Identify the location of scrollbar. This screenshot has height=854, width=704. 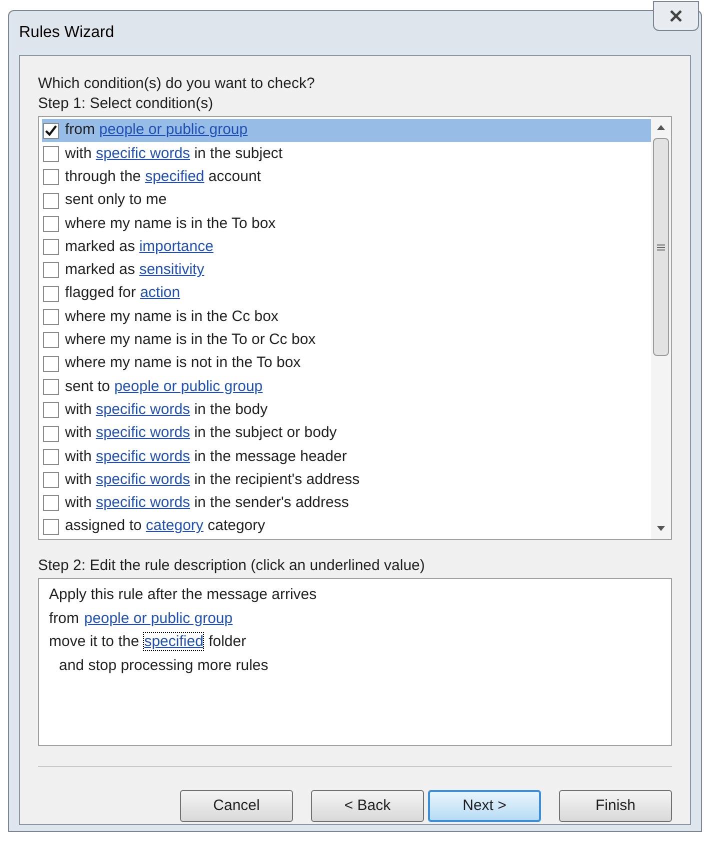
(661, 328).